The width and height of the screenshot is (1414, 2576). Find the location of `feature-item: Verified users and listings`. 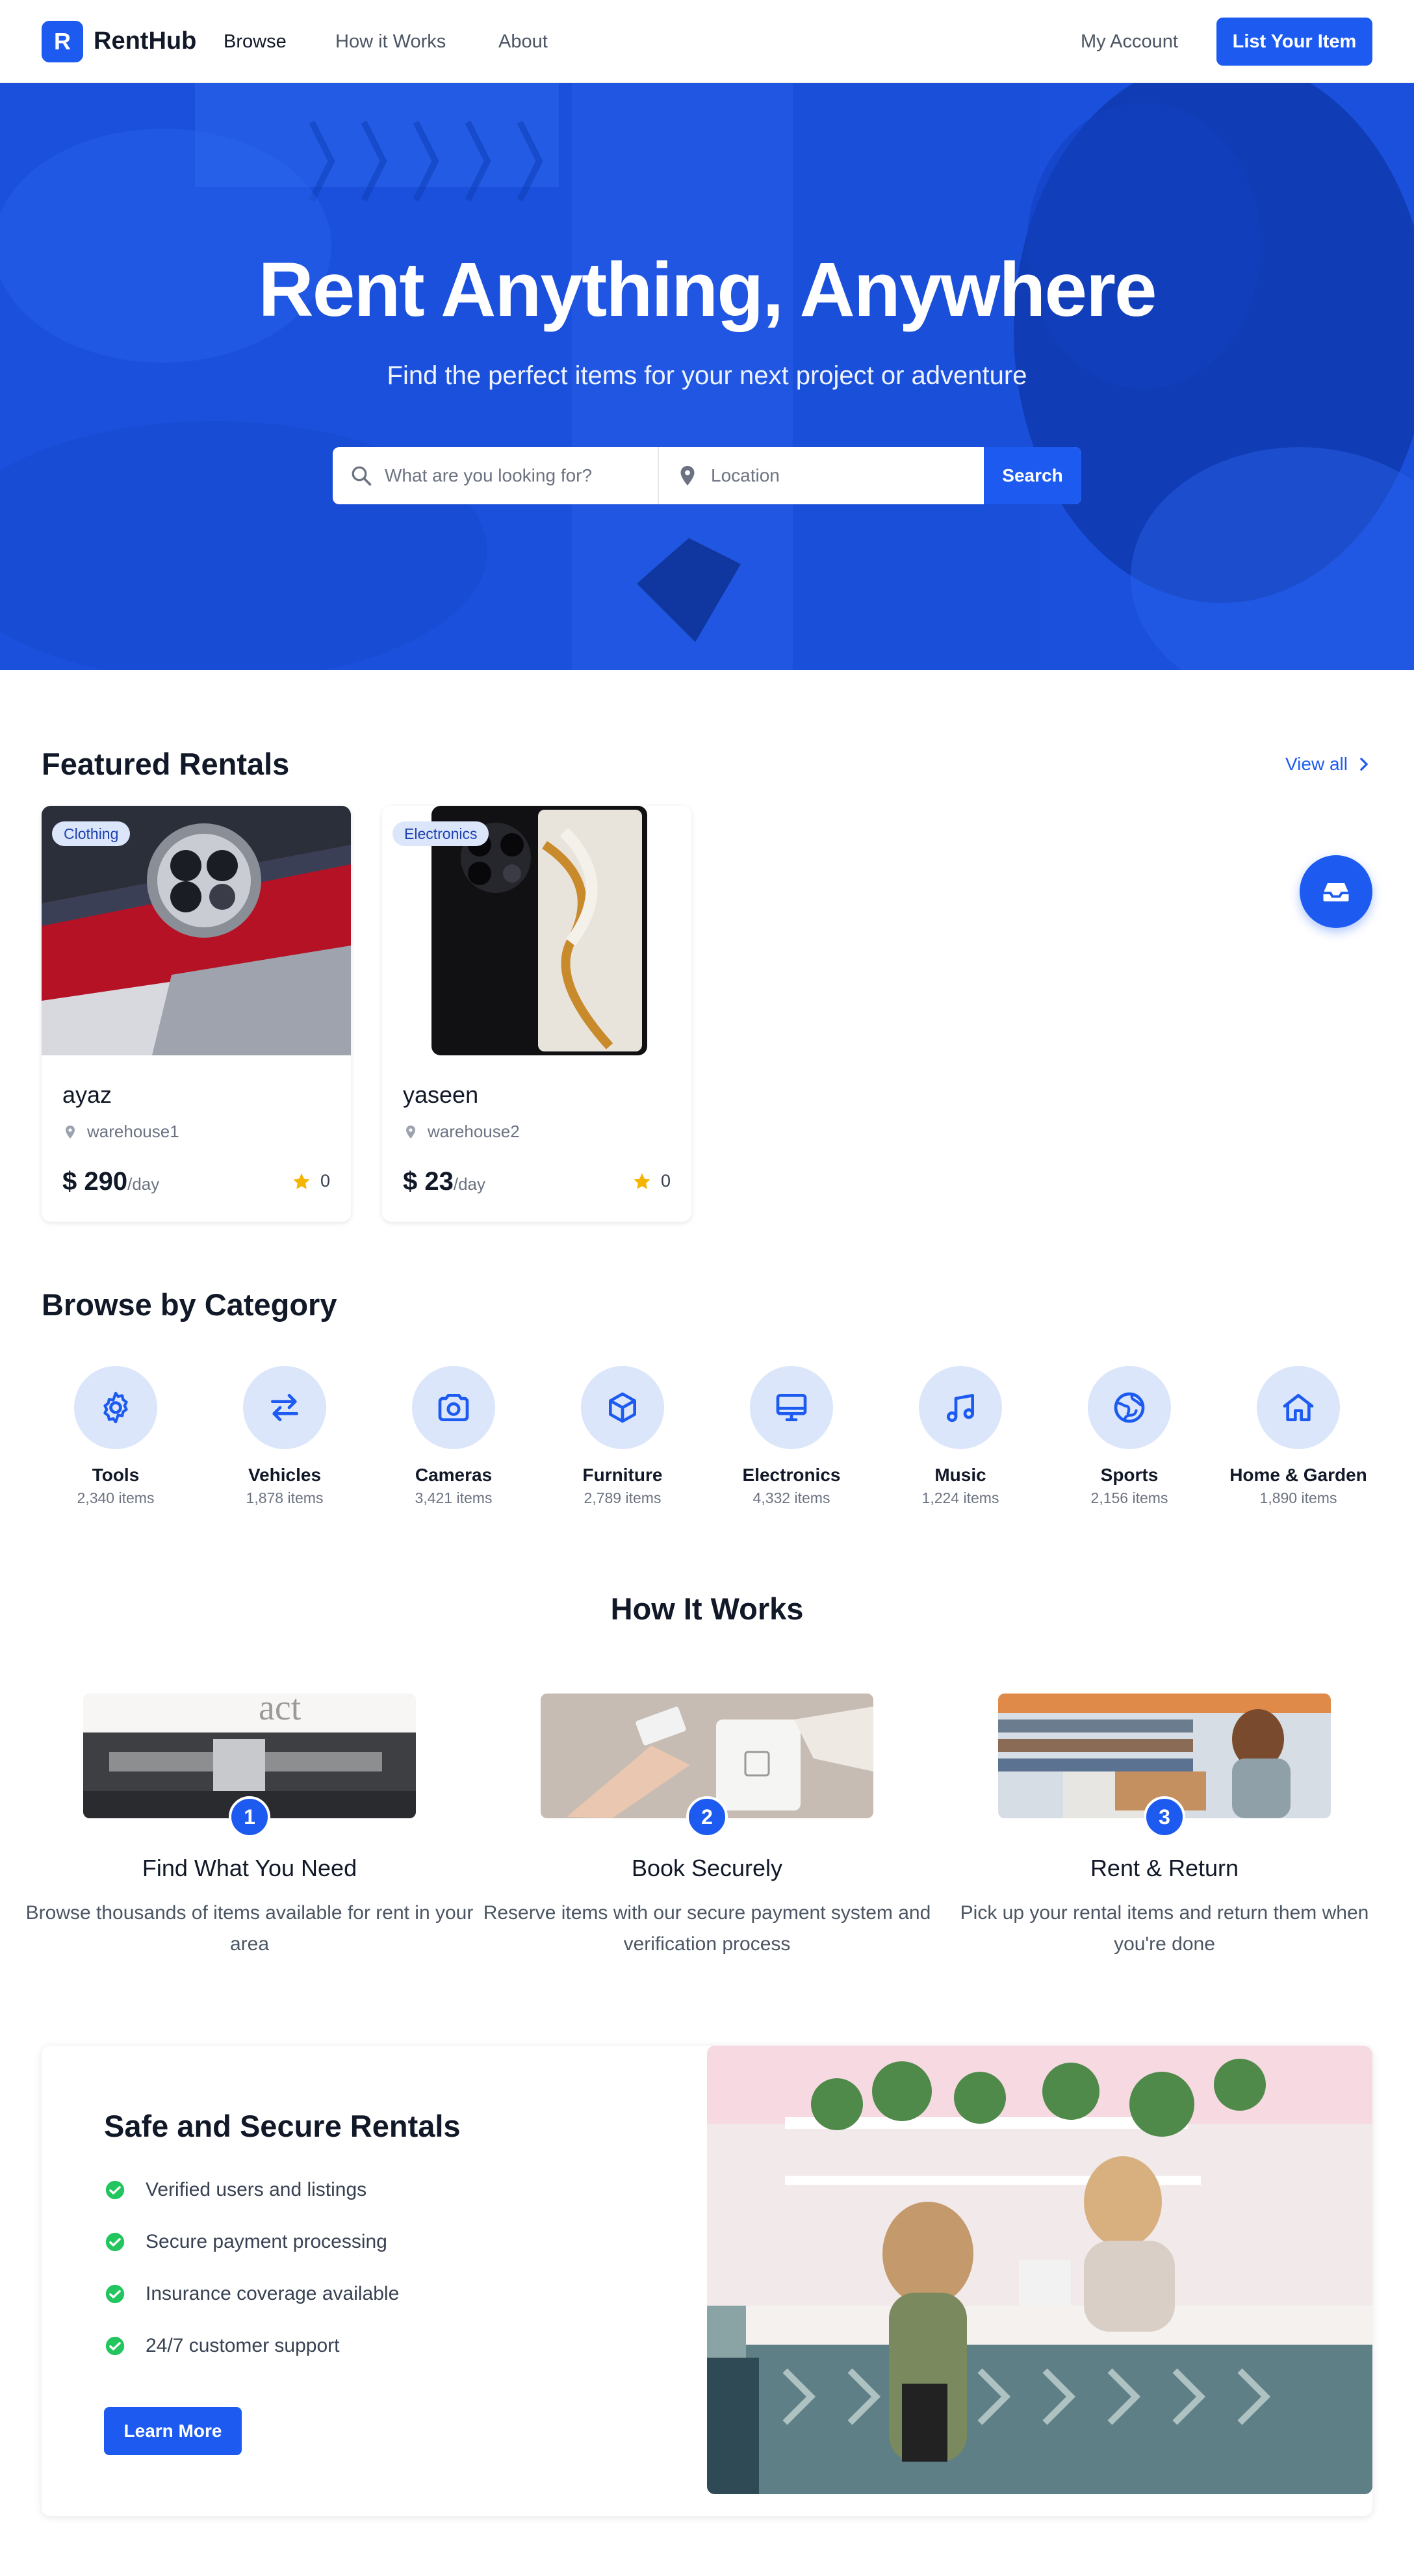

feature-item: Verified users and listings is located at coordinates (235, 2190).